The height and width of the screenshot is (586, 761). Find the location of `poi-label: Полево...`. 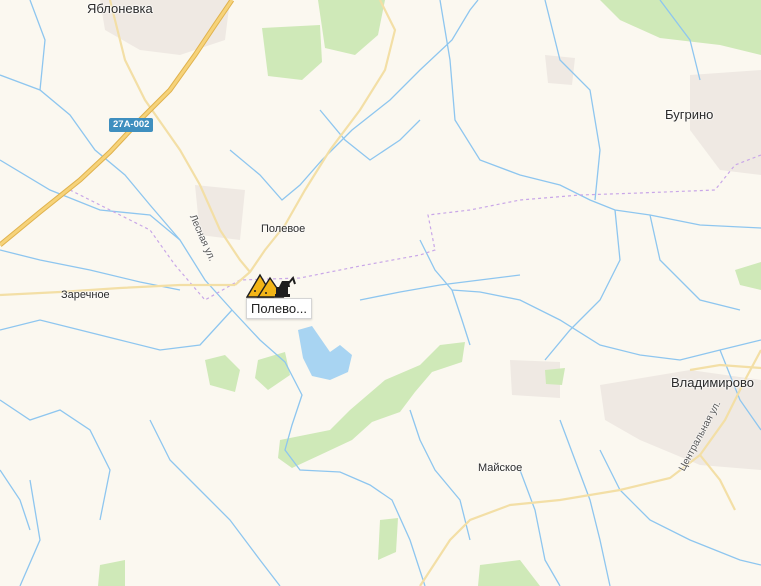

poi-label: Полево... is located at coordinates (279, 308).